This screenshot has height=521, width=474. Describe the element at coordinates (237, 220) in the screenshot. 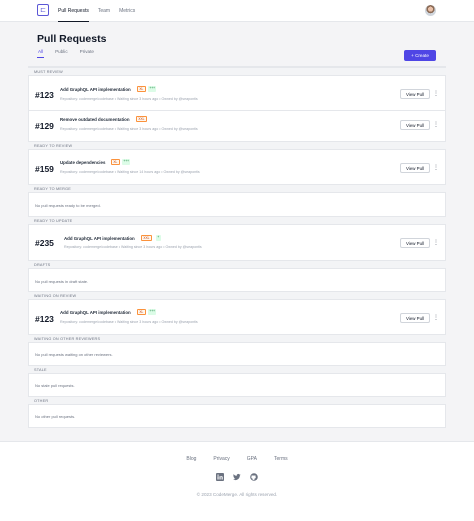

I see `section-ready-to-update: READY TO UPDATE` at that location.